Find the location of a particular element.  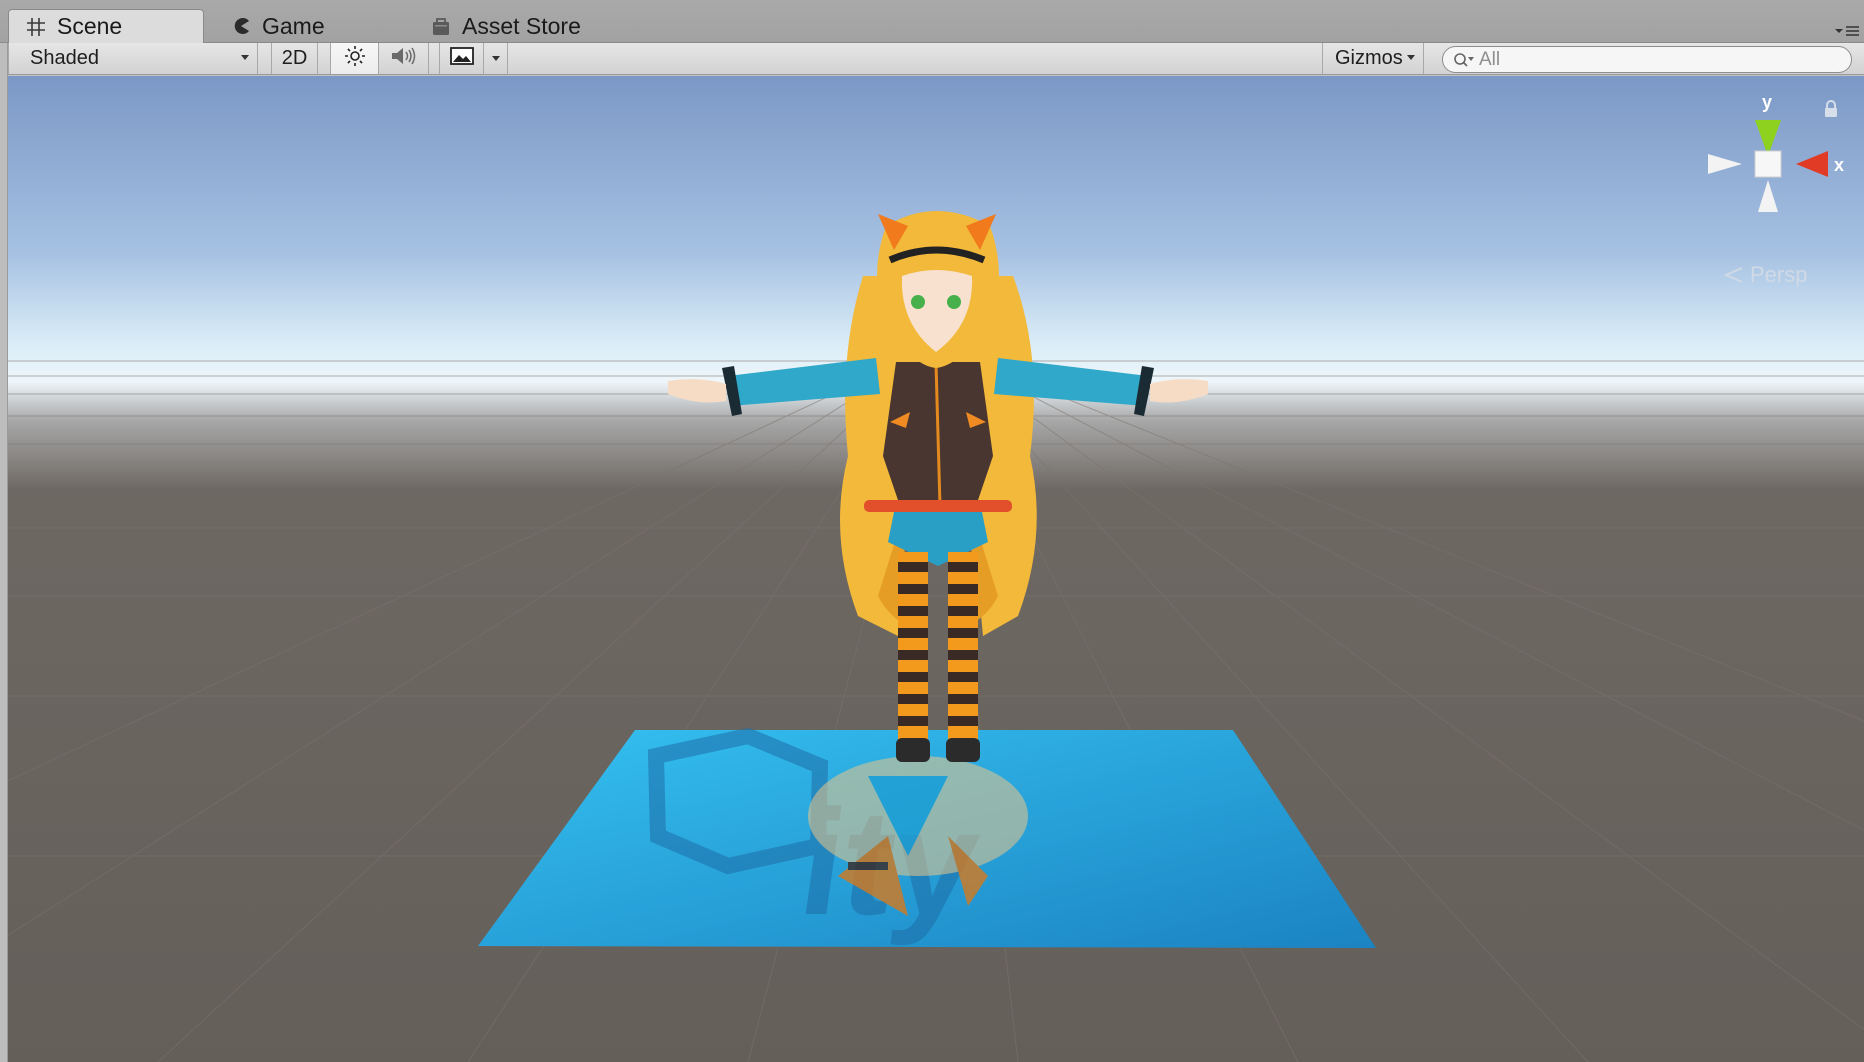

axis-y-label: y is located at coordinates (1767, 103).